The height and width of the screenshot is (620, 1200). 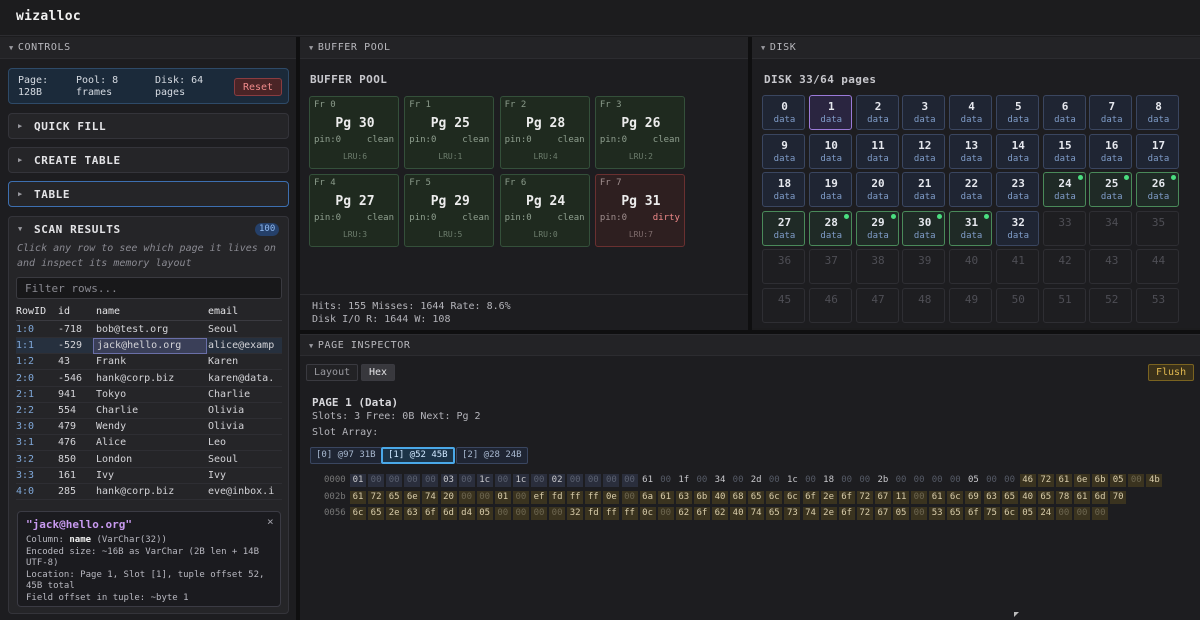 What do you see at coordinates (901, 497) in the screenshot?
I see `hex-byte: 11` at bounding box center [901, 497].